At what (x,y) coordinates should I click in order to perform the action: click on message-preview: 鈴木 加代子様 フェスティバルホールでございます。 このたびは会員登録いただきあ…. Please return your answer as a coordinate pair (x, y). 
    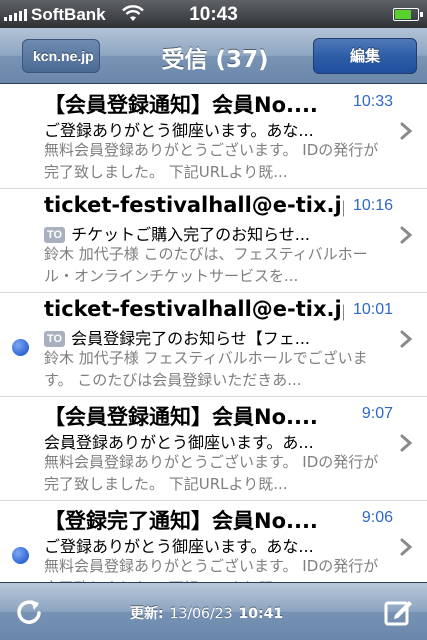
    Looking at the image, I should click on (206, 369).